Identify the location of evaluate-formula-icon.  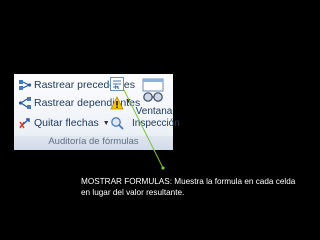
(117, 123).